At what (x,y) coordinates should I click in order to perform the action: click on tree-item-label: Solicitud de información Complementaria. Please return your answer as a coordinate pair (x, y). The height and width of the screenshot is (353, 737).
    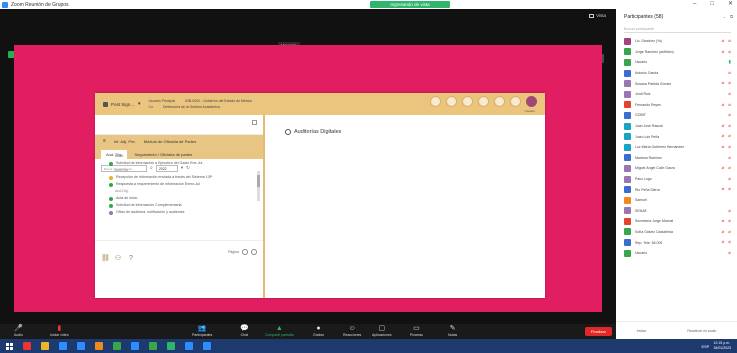
    Looking at the image, I should click on (149, 205).